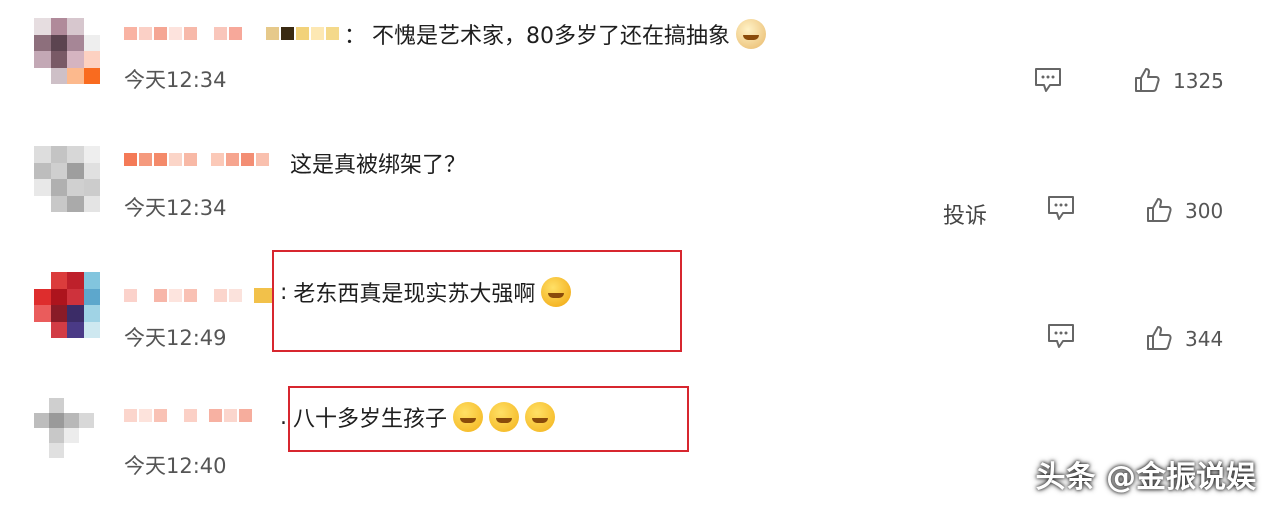 Image resolution: width=1276 pixels, height=512 pixels. I want to click on comment-content: 八十多岁生孩子, so click(370, 419).